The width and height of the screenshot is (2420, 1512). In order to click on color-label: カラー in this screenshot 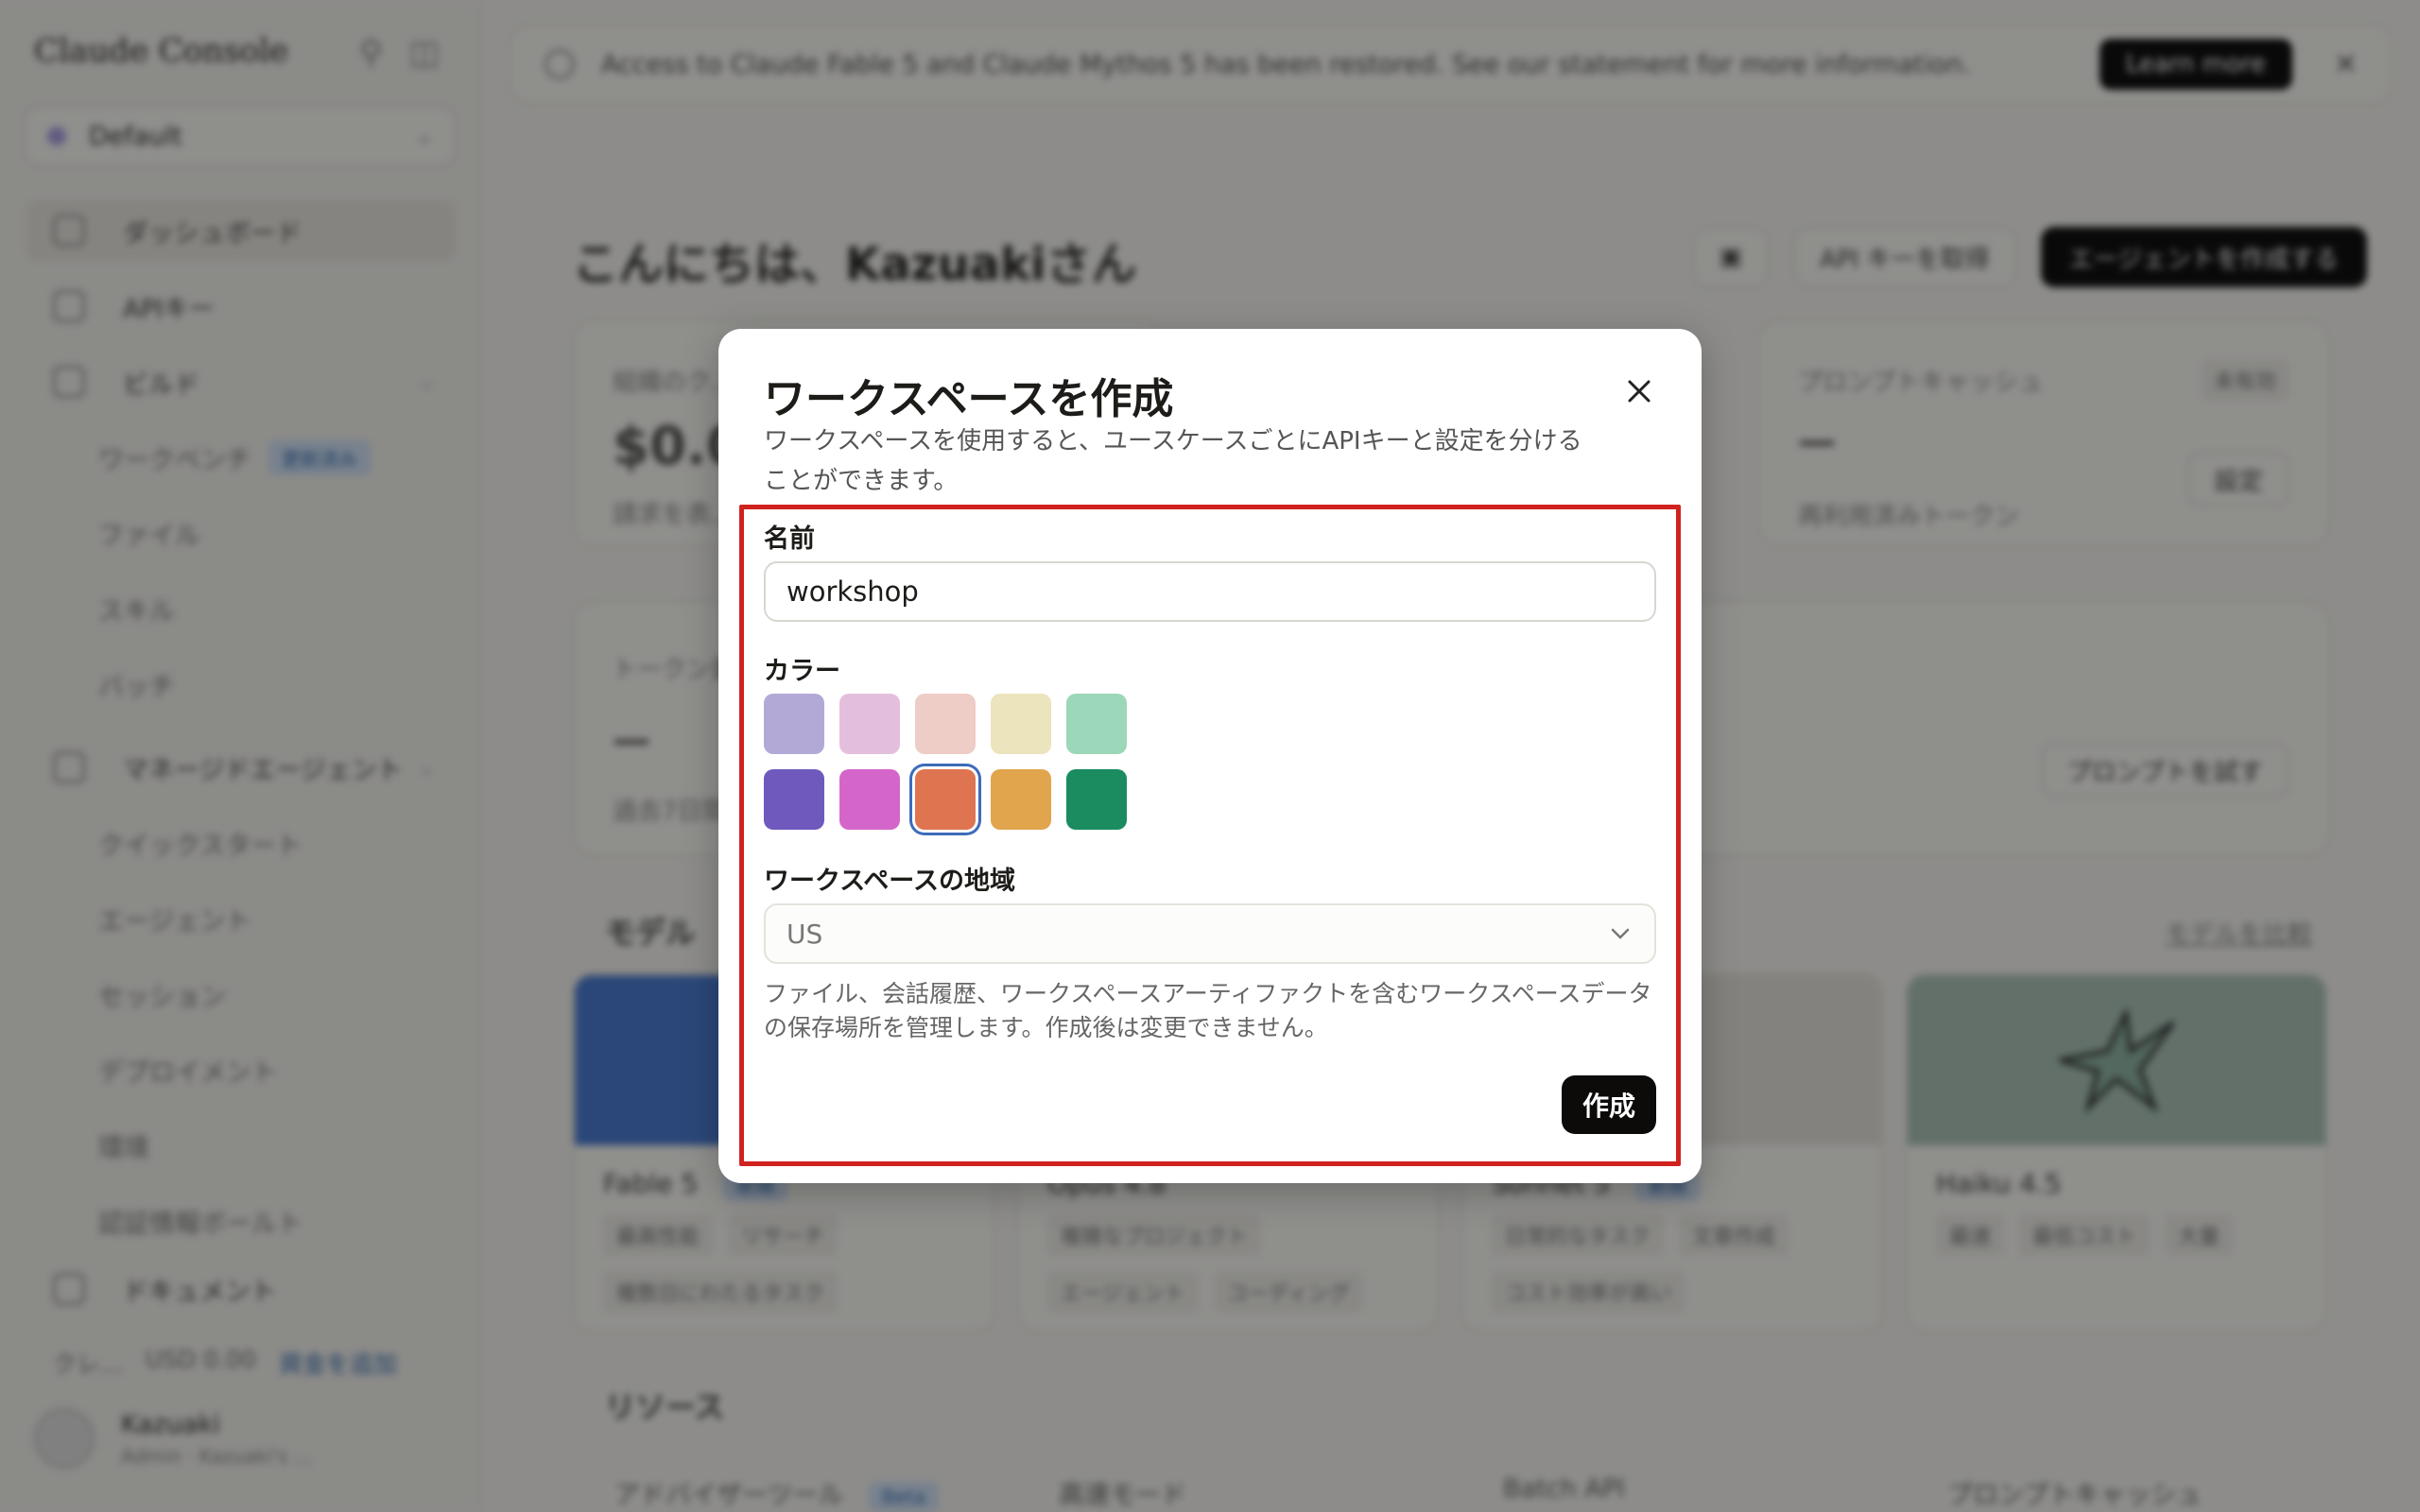, I will do `click(802, 671)`.